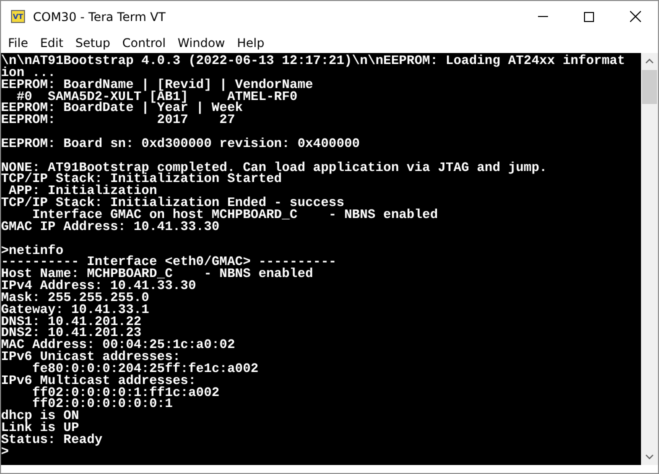 This screenshot has width=659, height=474. Describe the element at coordinates (71, 333) in the screenshot. I see `terminal-line: DNS2: 10.41.201.23` at that location.